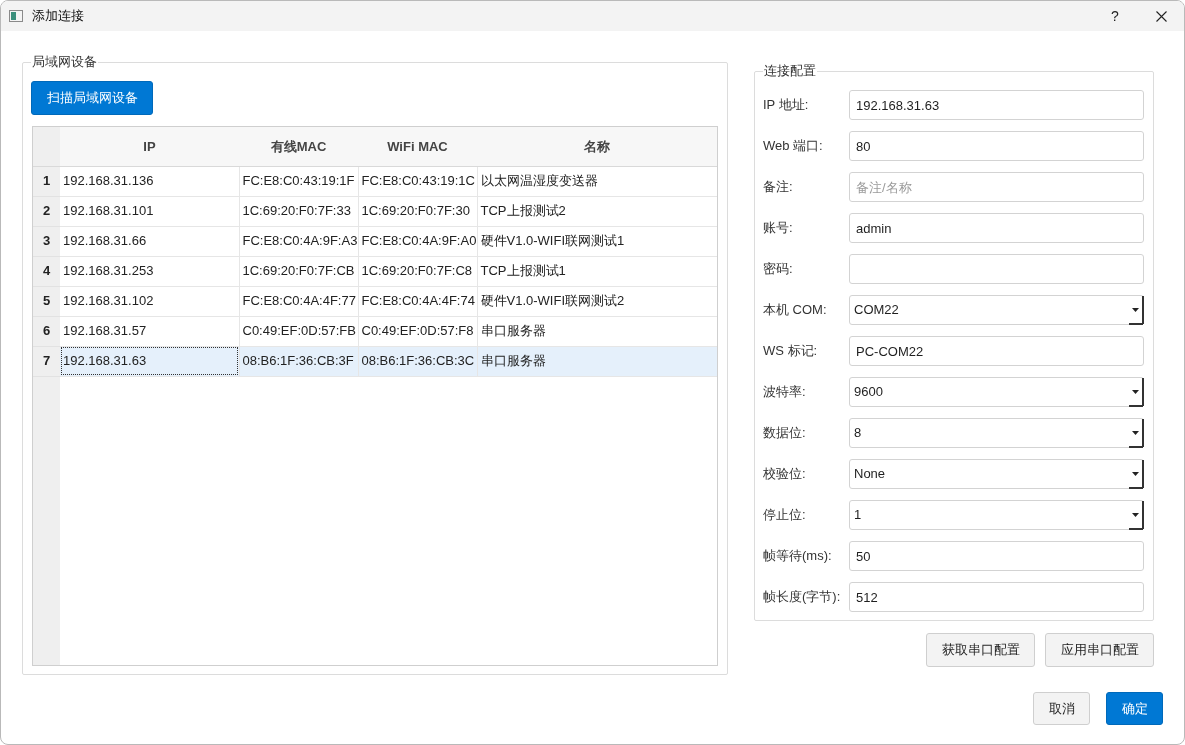 The width and height of the screenshot is (1185, 745). I want to click on window-icon, so click(16, 16).